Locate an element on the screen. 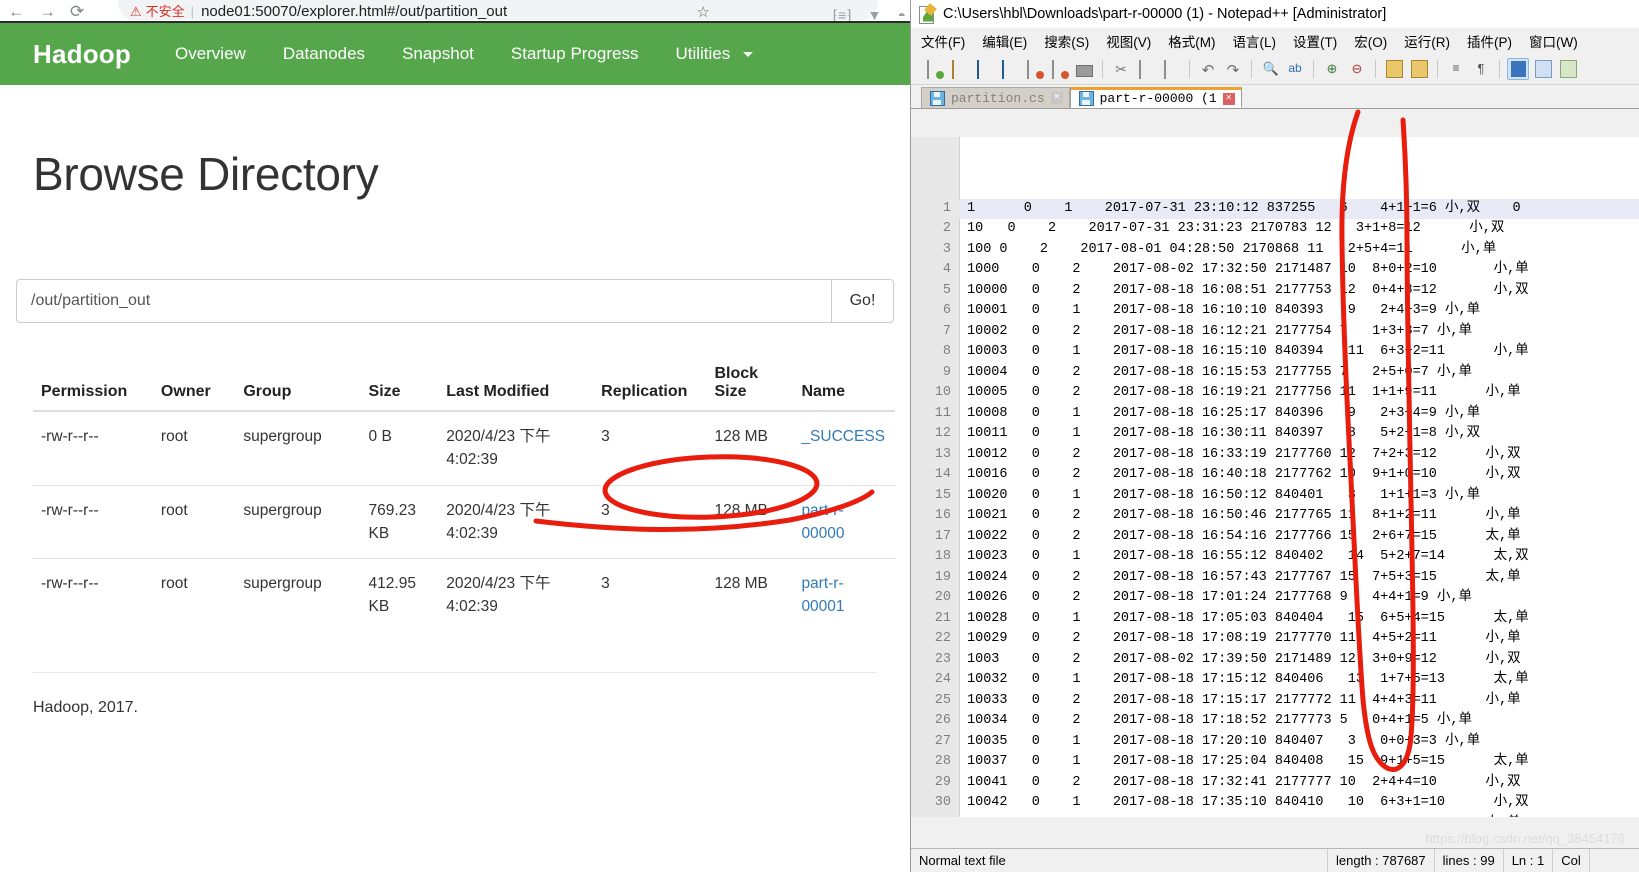 The width and height of the screenshot is (1639, 872). header-replication: Replication is located at coordinates (650, 388).